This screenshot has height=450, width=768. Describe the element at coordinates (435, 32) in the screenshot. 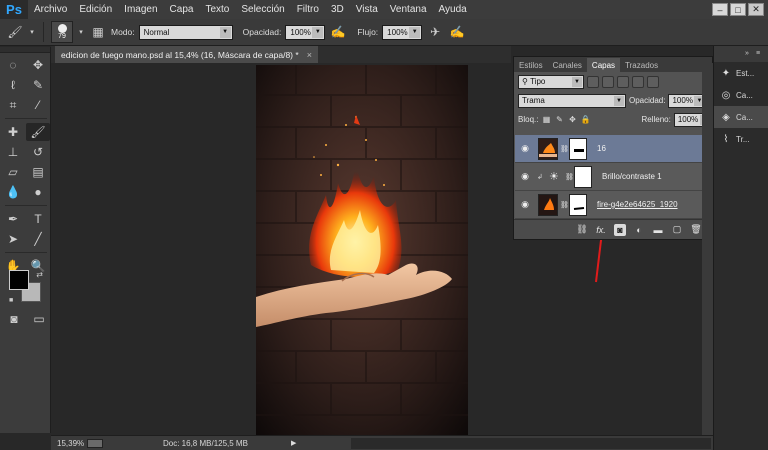

I see `airbrush-icon: ✈` at that location.